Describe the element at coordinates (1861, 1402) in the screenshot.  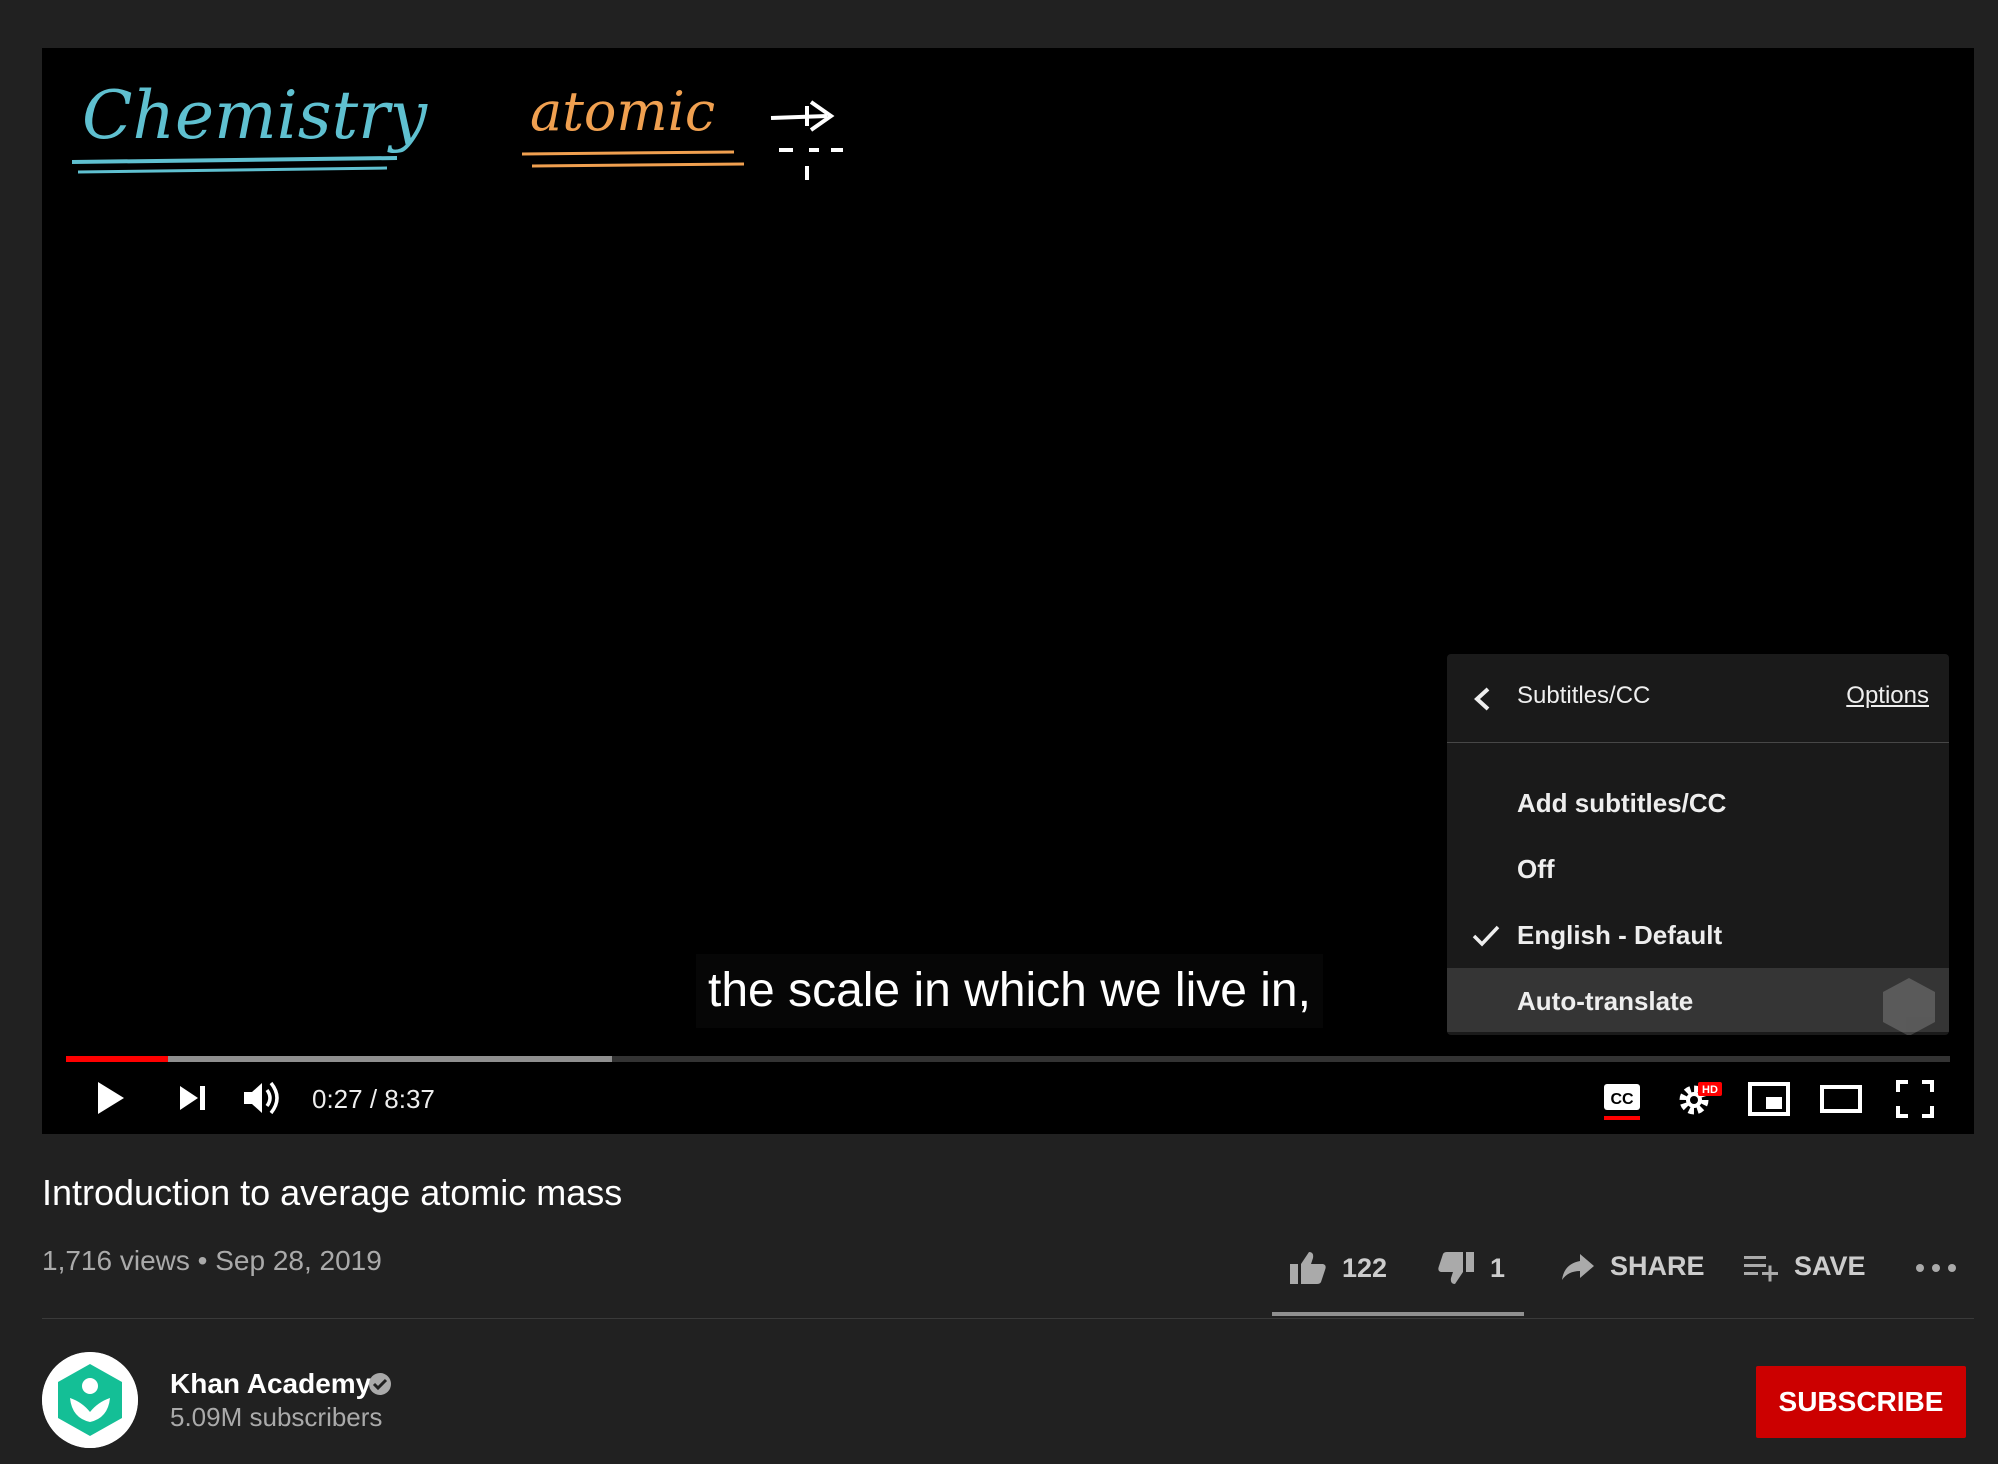
I see `subscribe-button: SUBSCRIBE` at that location.